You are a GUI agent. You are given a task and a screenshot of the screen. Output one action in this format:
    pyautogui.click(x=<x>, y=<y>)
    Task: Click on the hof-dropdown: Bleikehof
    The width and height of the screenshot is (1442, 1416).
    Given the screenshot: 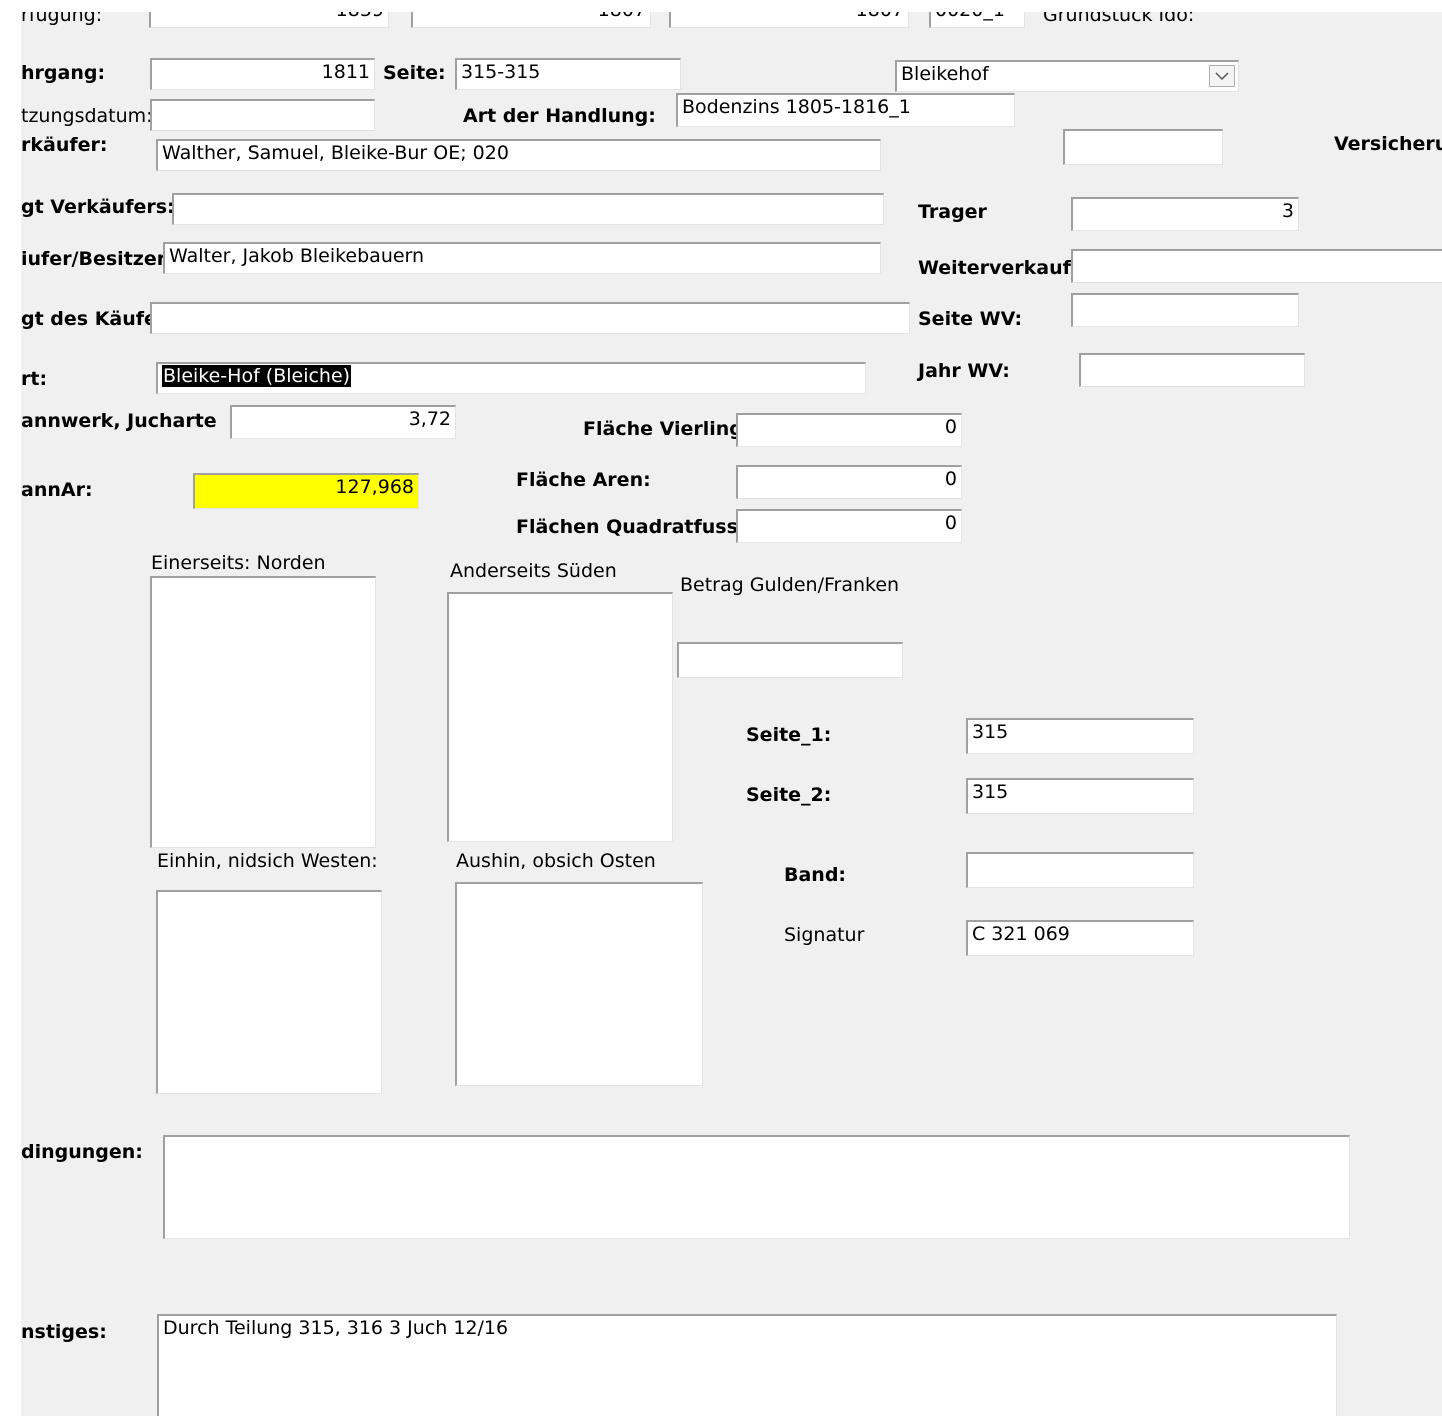 What is the action you would take?
    pyautogui.click(x=1067, y=76)
    